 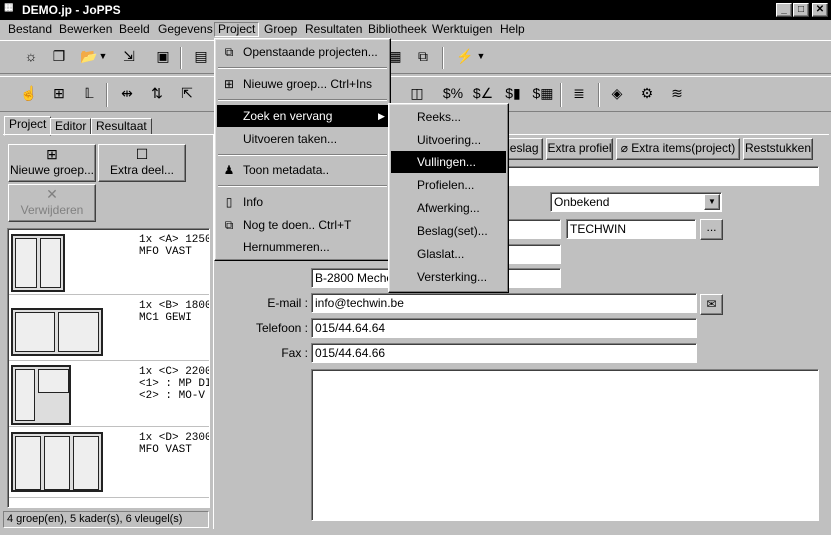 What do you see at coordinates (187, 94) in the screenshot?
I see `position-icon: ⇱` at bounding box center [187, 94].